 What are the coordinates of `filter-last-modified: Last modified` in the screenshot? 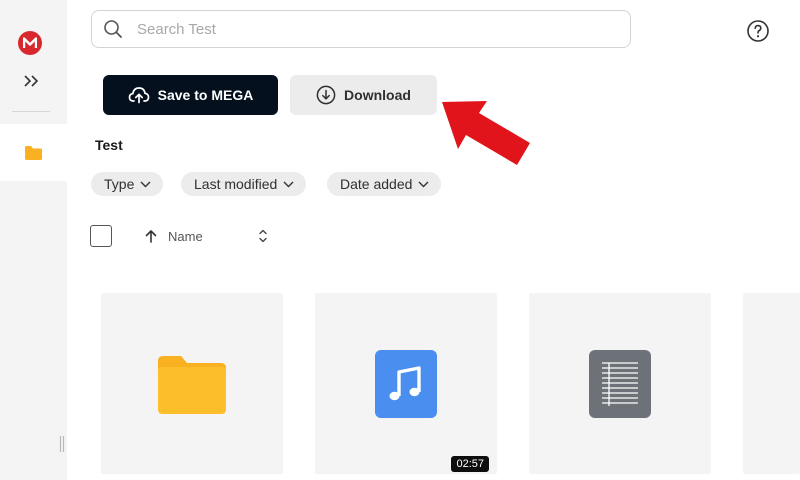 It's located at (244, 184).